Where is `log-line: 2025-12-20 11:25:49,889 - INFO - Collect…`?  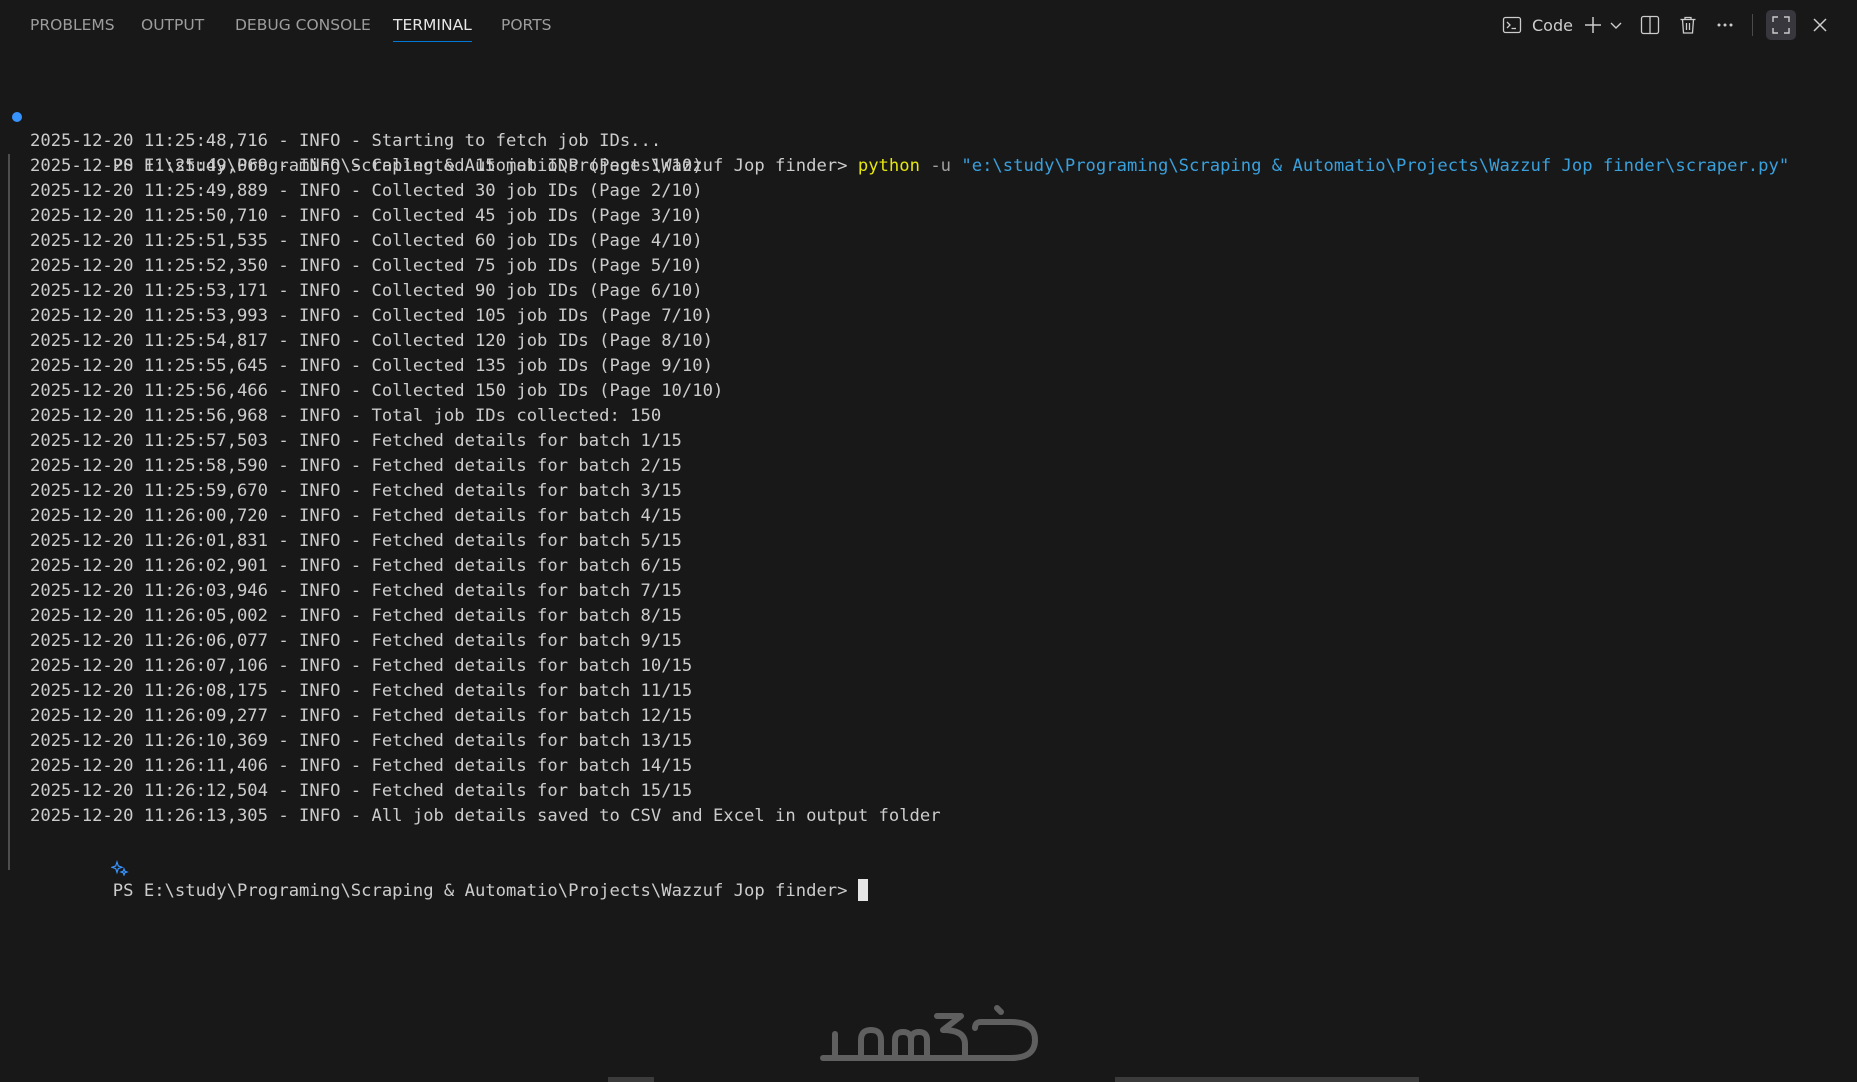
log-line: 2025-12-20 11:25:49,889 - INFO - Collect… is located at coordinates (366, 191).